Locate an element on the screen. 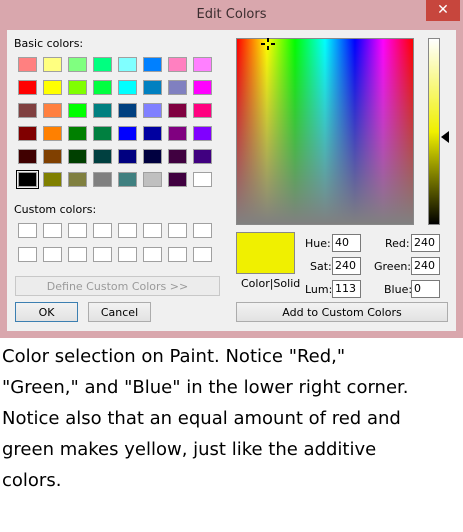 The image size is (463, 532). cancel-button: Cancel is located at coordinates (119, 312).